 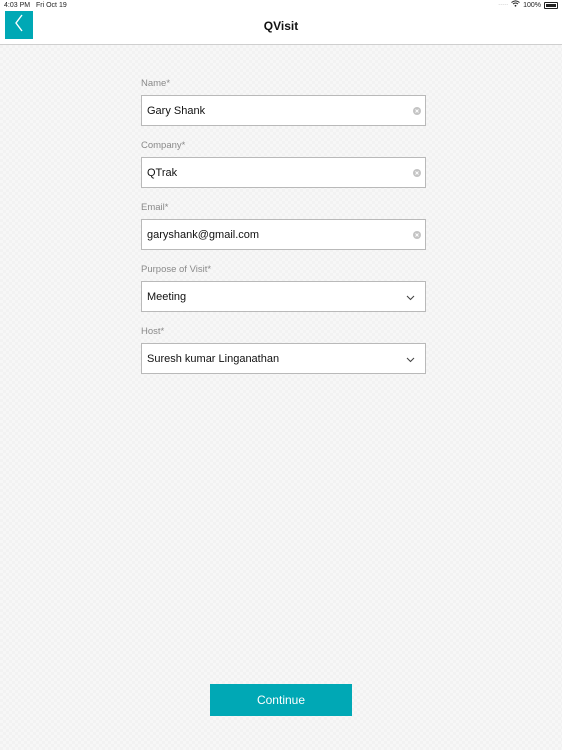 What do you see at coordinates (153, 331) in the screenshot?
I see `host-label: Host*` at bounding box center [153, 331].